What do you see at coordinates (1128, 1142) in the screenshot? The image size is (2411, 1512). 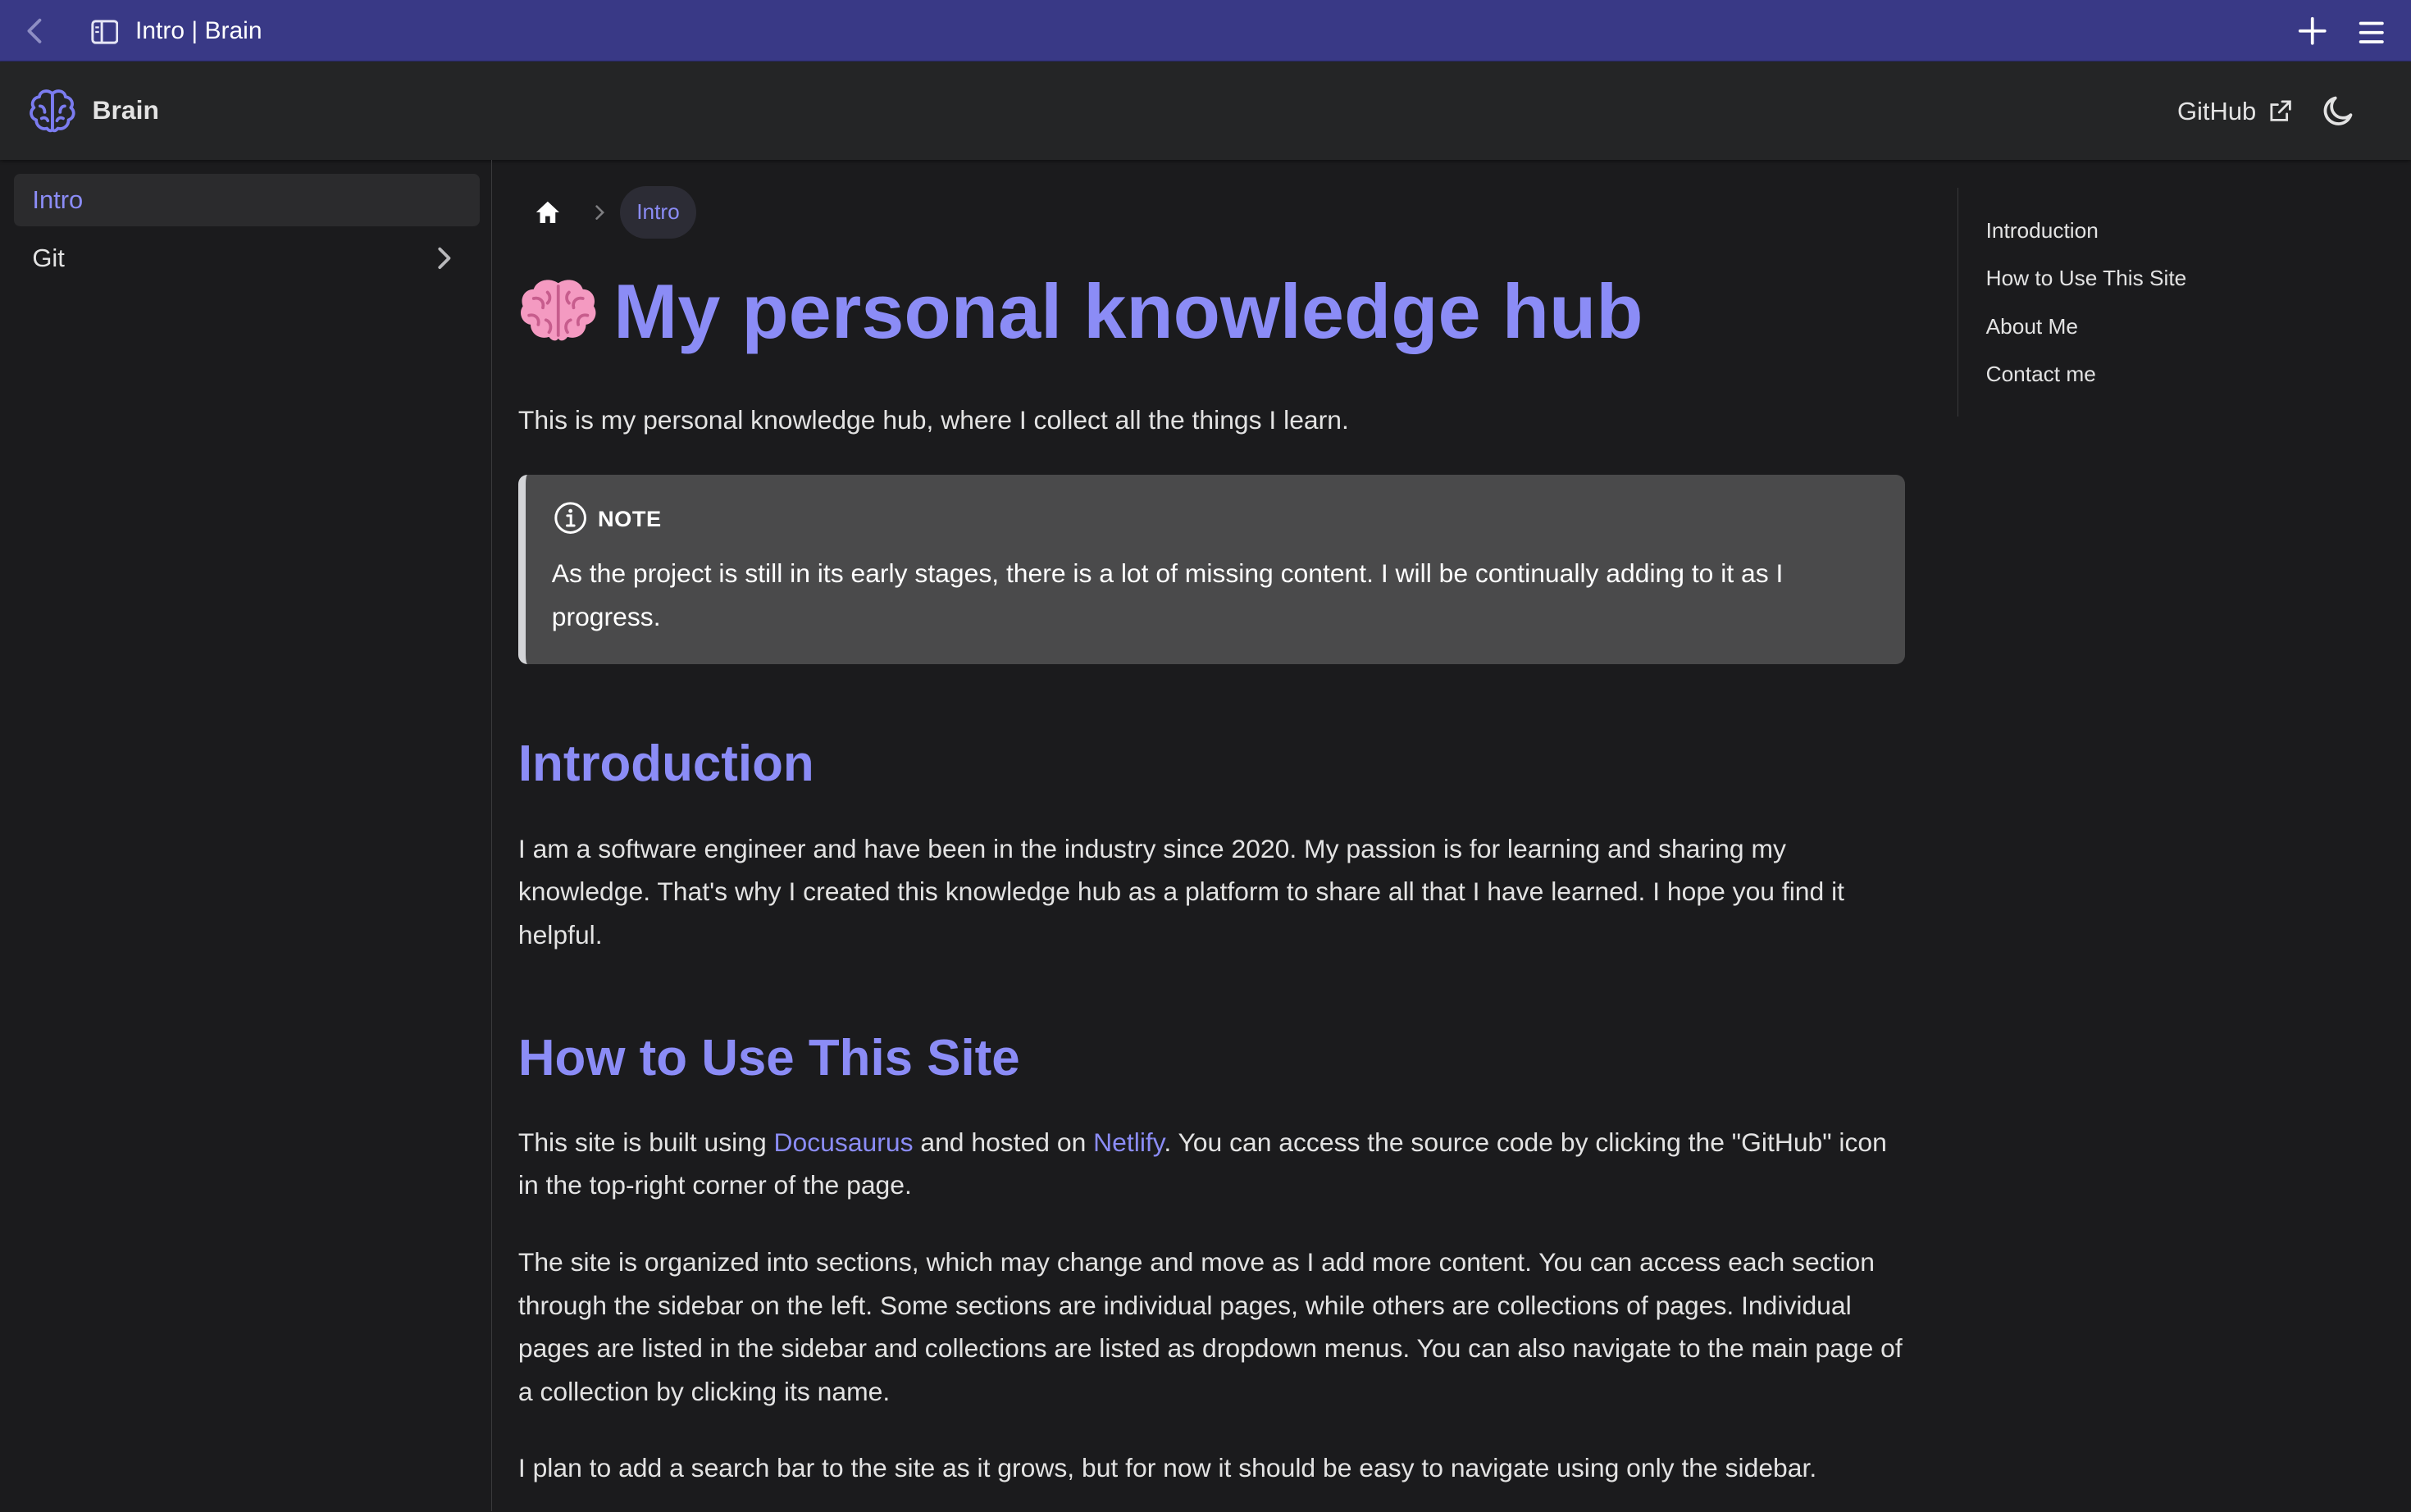 I see `netlify-link: Netlify` at bounding box center [1128, 1142].